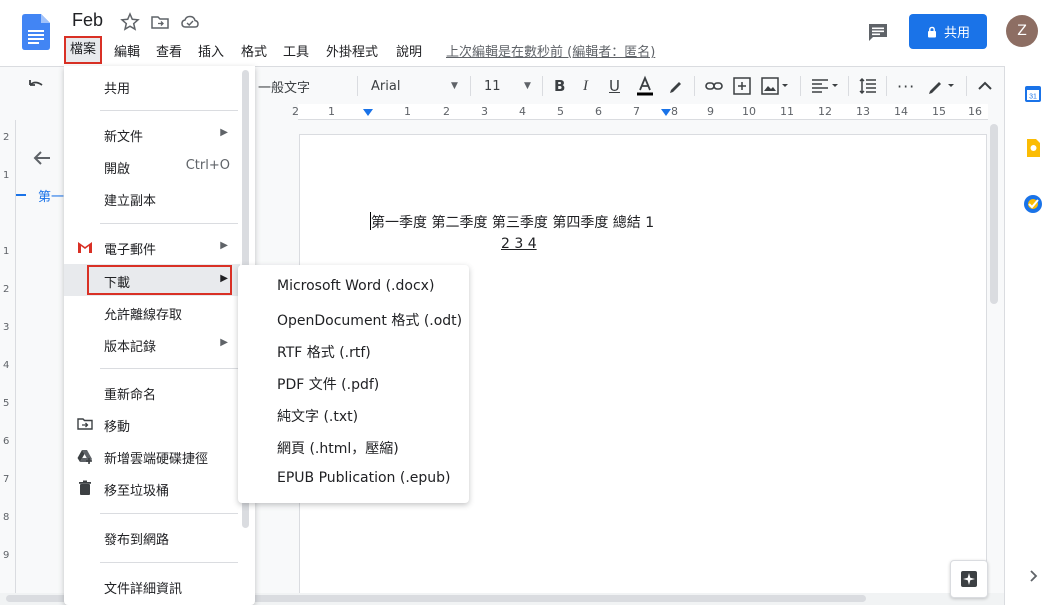  What do you see at coordinates (169, 50) in the screenshot?
I see `menu-view: 查看` at bounding box center [169, 50].